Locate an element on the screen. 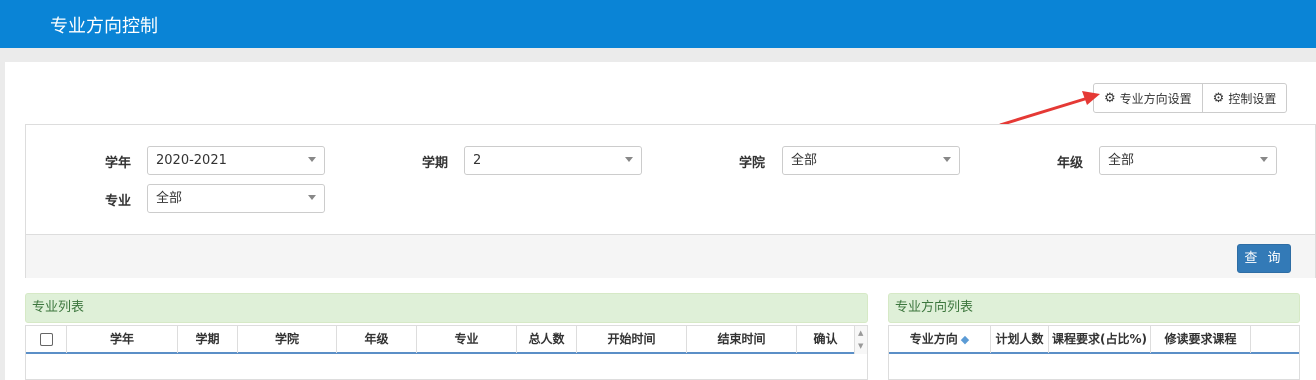  page-title: 专业方向控制 is located at coordinates (104, 26).